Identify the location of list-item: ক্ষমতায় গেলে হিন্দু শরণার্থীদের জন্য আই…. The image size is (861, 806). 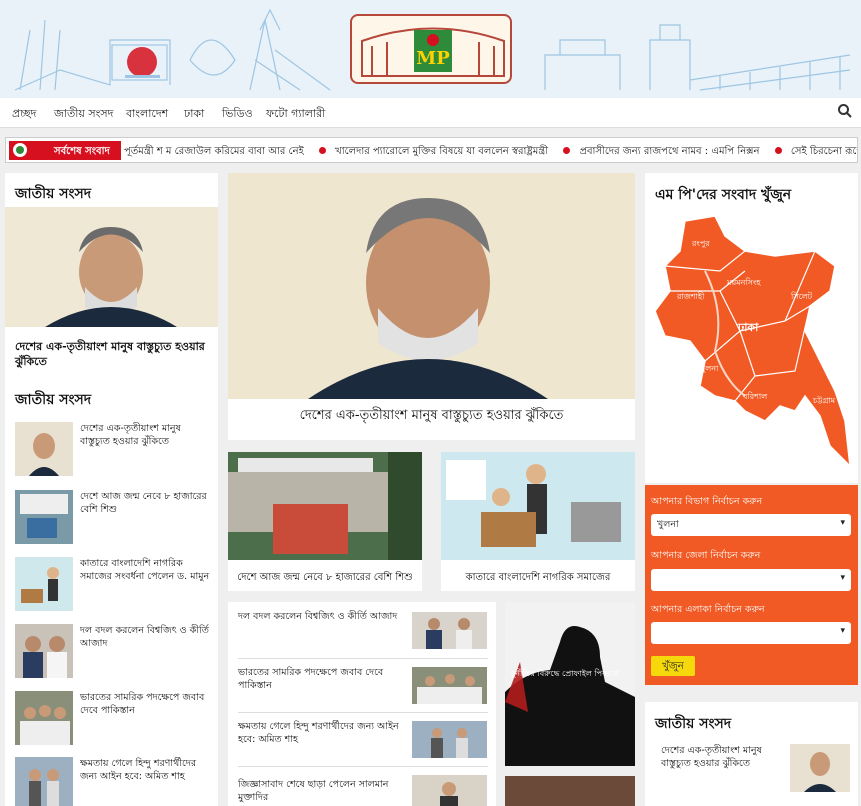
(145, 770).